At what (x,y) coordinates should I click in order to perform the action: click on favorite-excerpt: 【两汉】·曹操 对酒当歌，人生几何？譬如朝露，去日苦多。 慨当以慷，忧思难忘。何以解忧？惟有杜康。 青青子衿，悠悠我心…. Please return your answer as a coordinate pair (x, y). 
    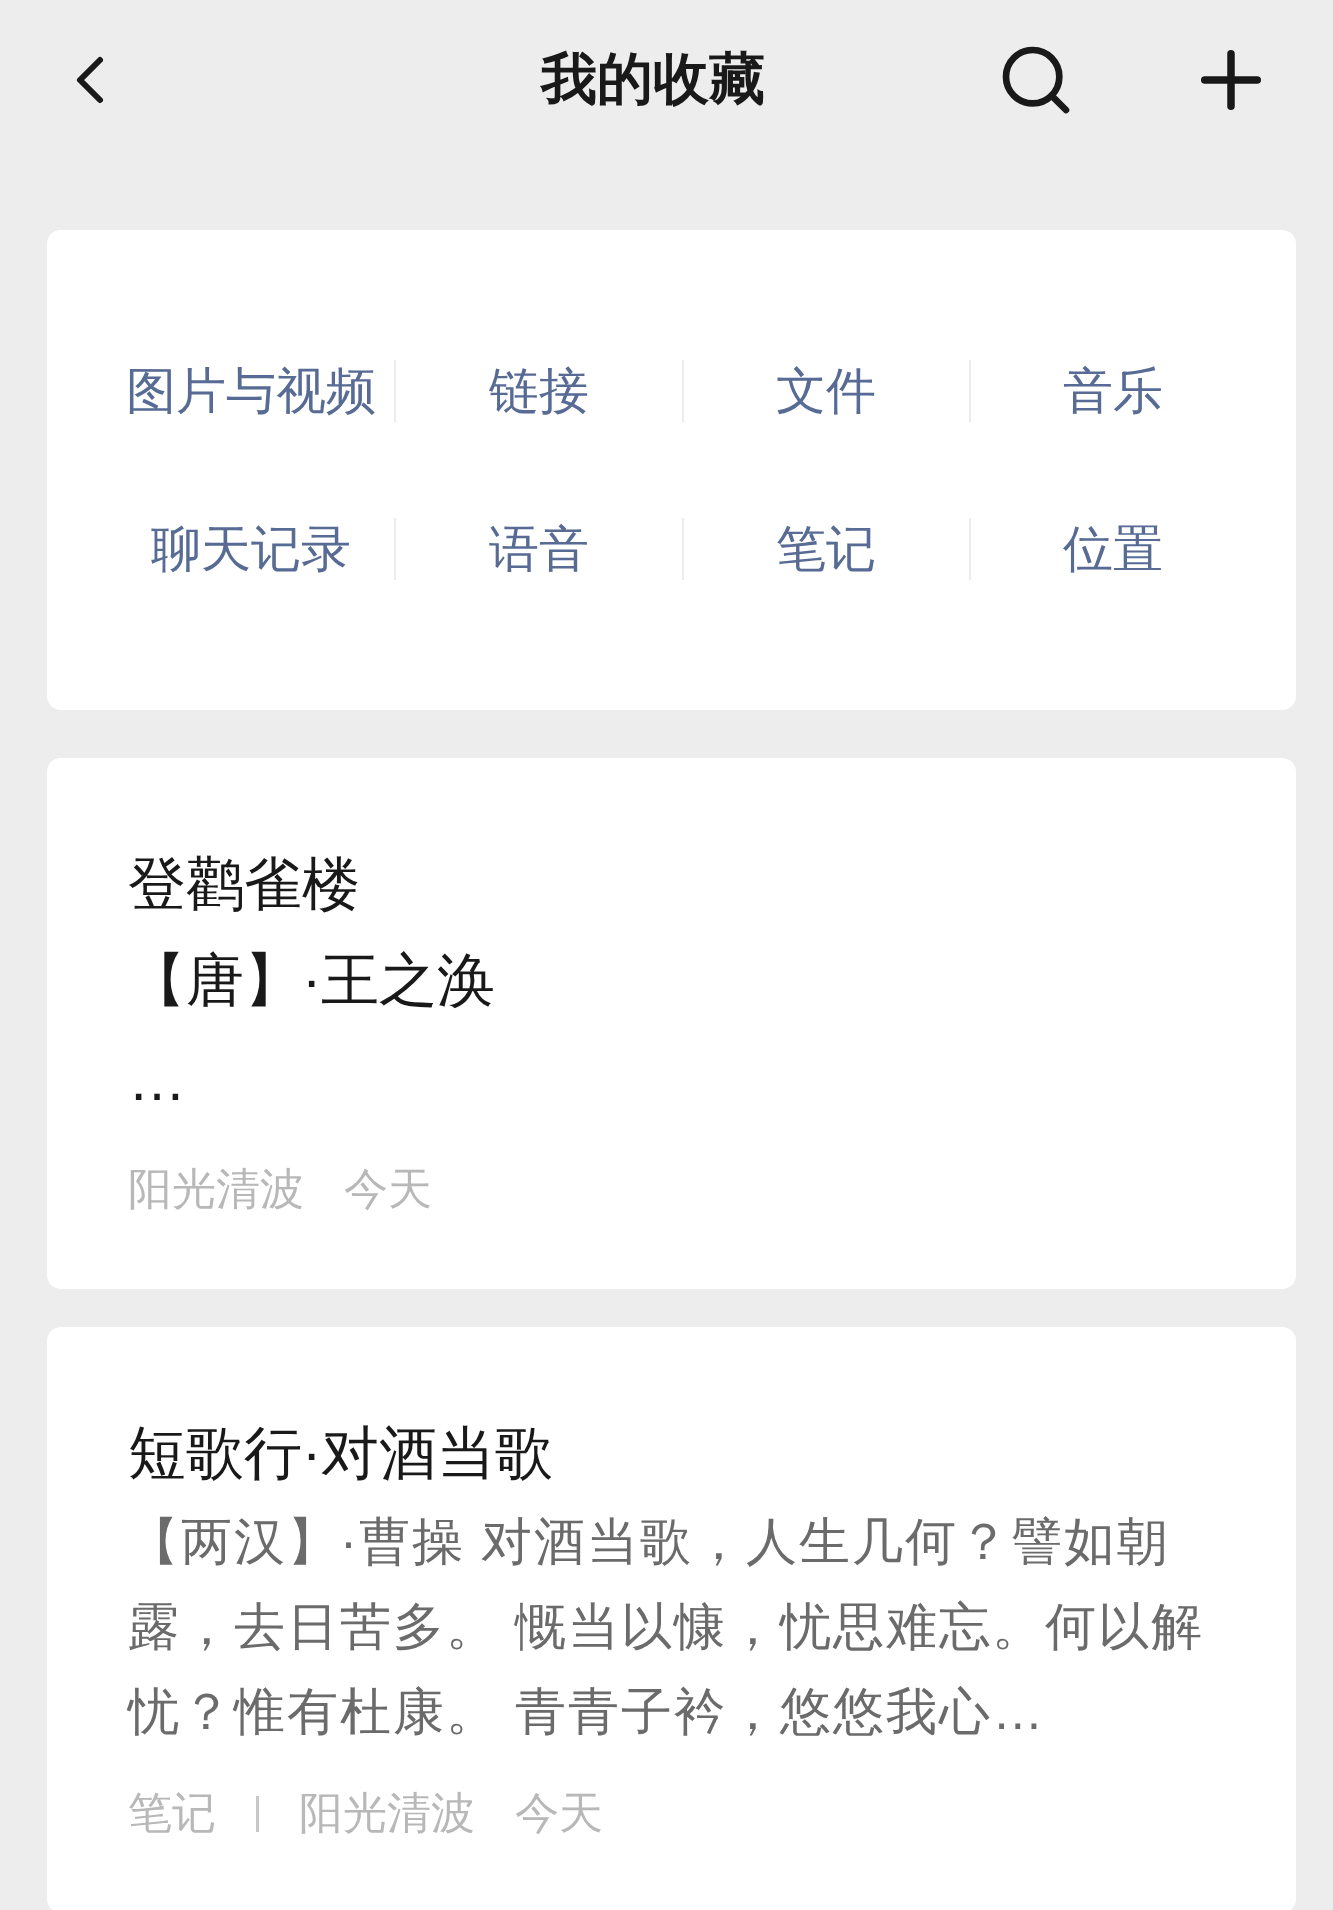
    Looking at the image, I should click on (667, 1627).